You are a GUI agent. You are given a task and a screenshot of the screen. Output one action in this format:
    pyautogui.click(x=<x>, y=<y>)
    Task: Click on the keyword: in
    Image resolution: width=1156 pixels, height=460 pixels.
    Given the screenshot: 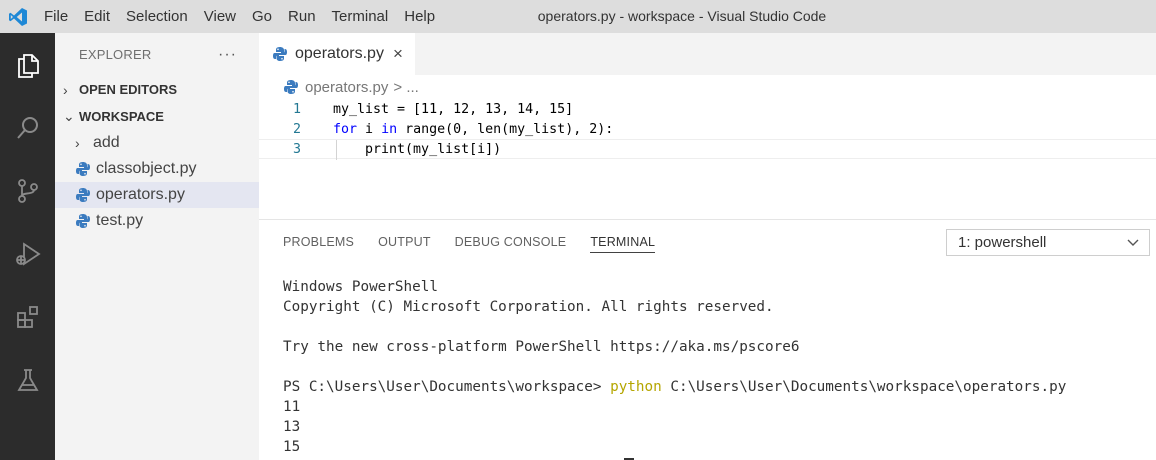 What is the action you would take?
    pyautogui.click(x=389, y=129)
    